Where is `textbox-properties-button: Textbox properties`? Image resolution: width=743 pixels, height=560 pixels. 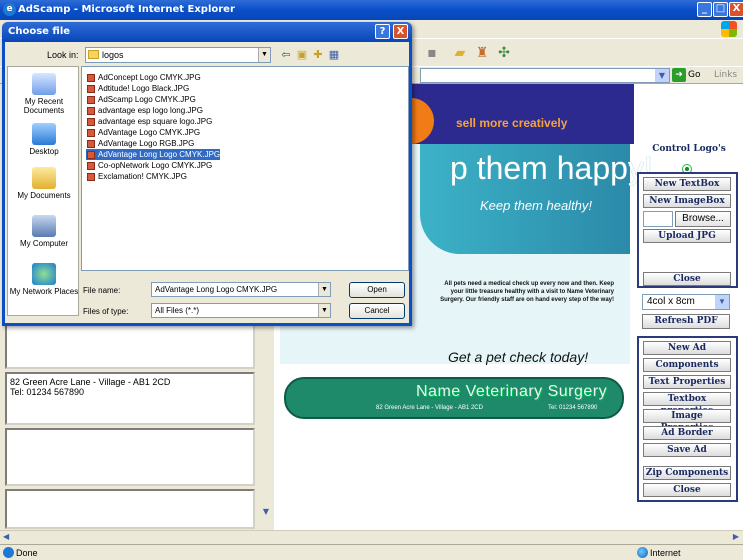
textbox-properties-button: Textbox properties is located at coordinates (687, 404).